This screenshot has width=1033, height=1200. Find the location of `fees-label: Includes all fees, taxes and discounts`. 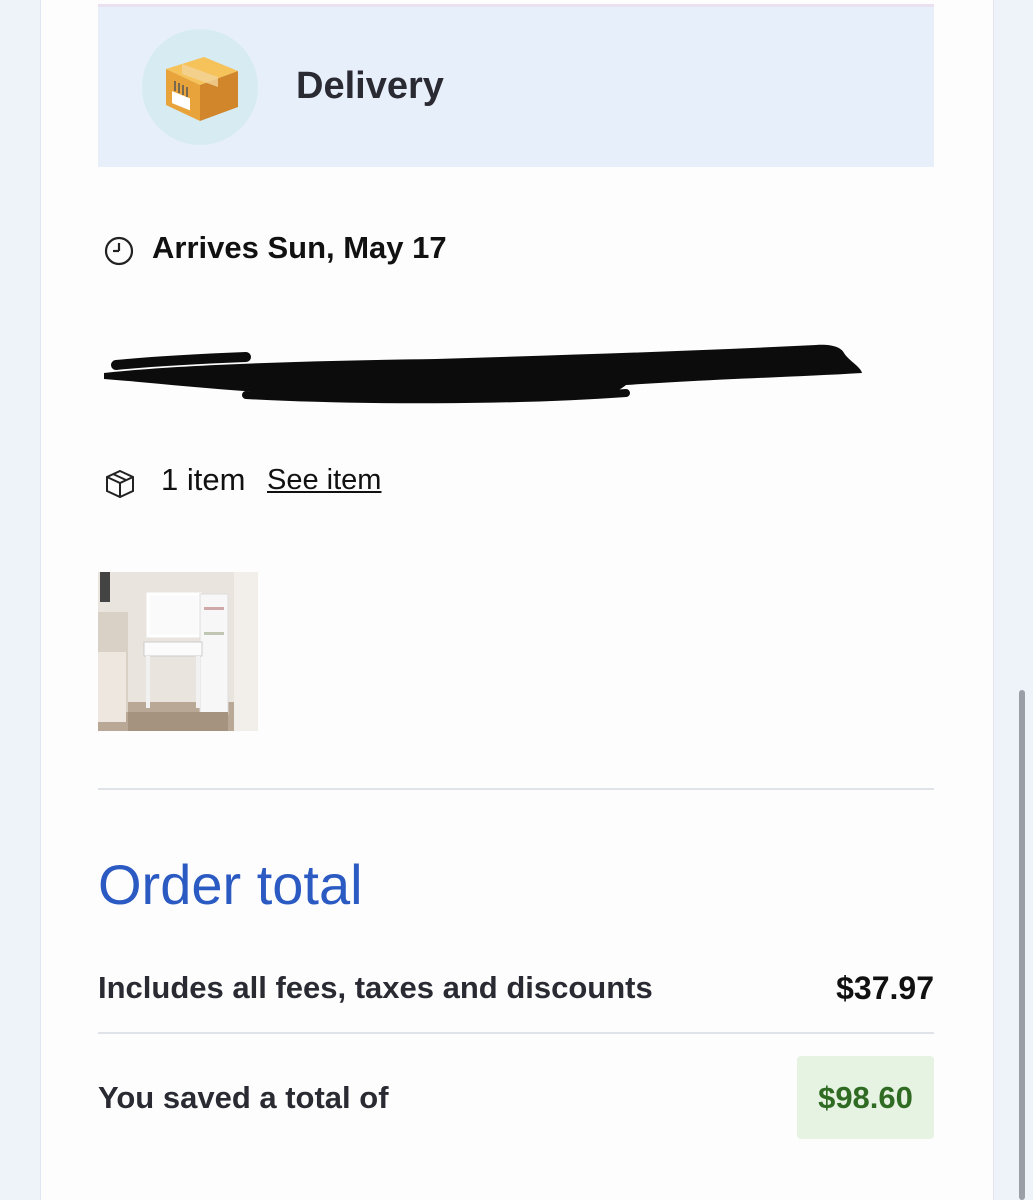

fees-label: Includes all fees, taxes and discounts is located at coordinates (375, 987).